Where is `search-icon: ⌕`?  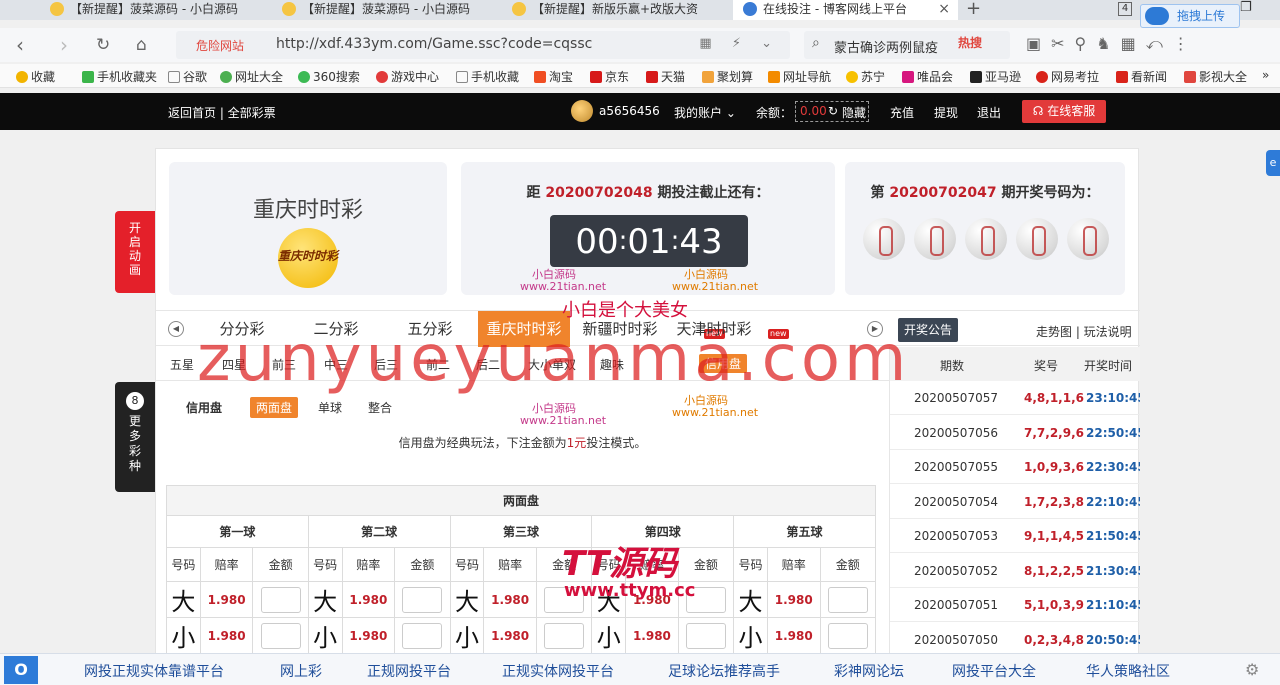 search-icon: ⌕ is located at coordinates (816, 43).